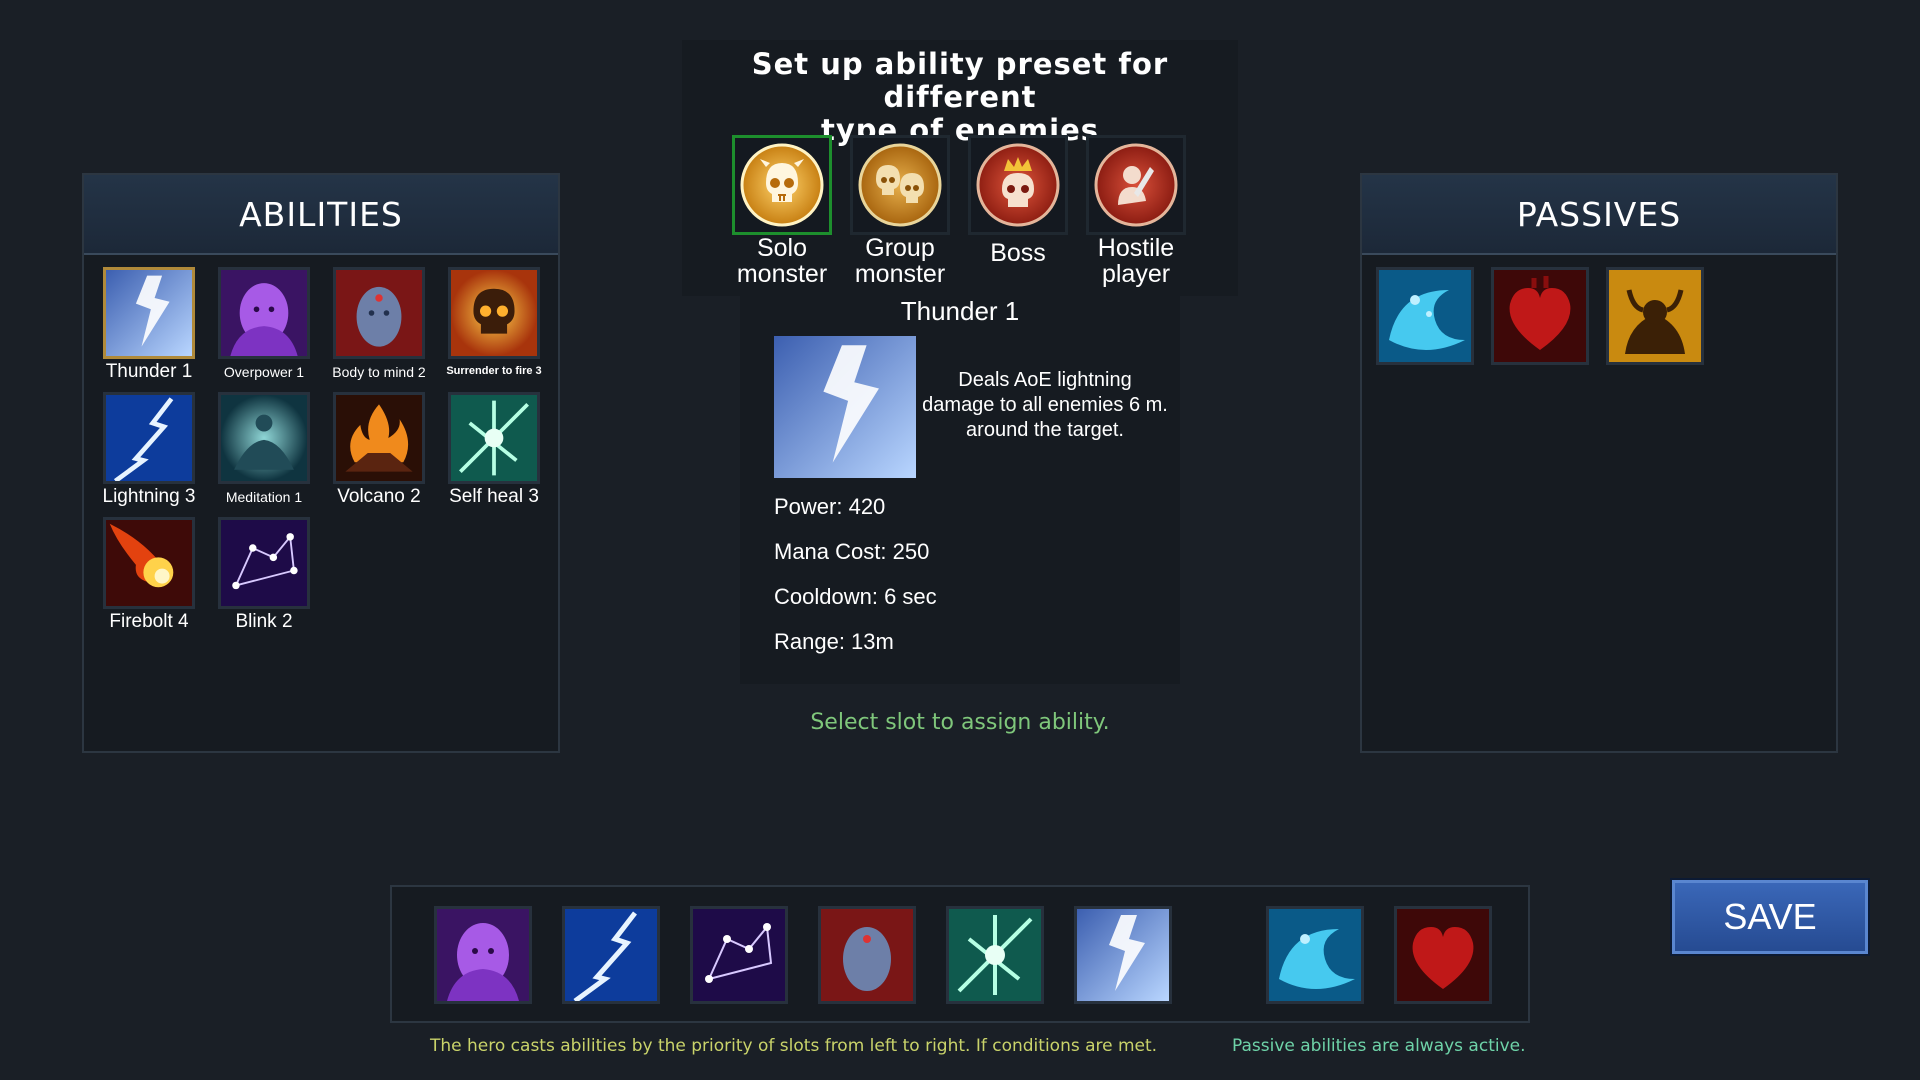 Image resolution: width=1920 pixels, height=1080 pixels. I want to click on detail-mana-cost: Mana Cost: 250, so click(852, 551).